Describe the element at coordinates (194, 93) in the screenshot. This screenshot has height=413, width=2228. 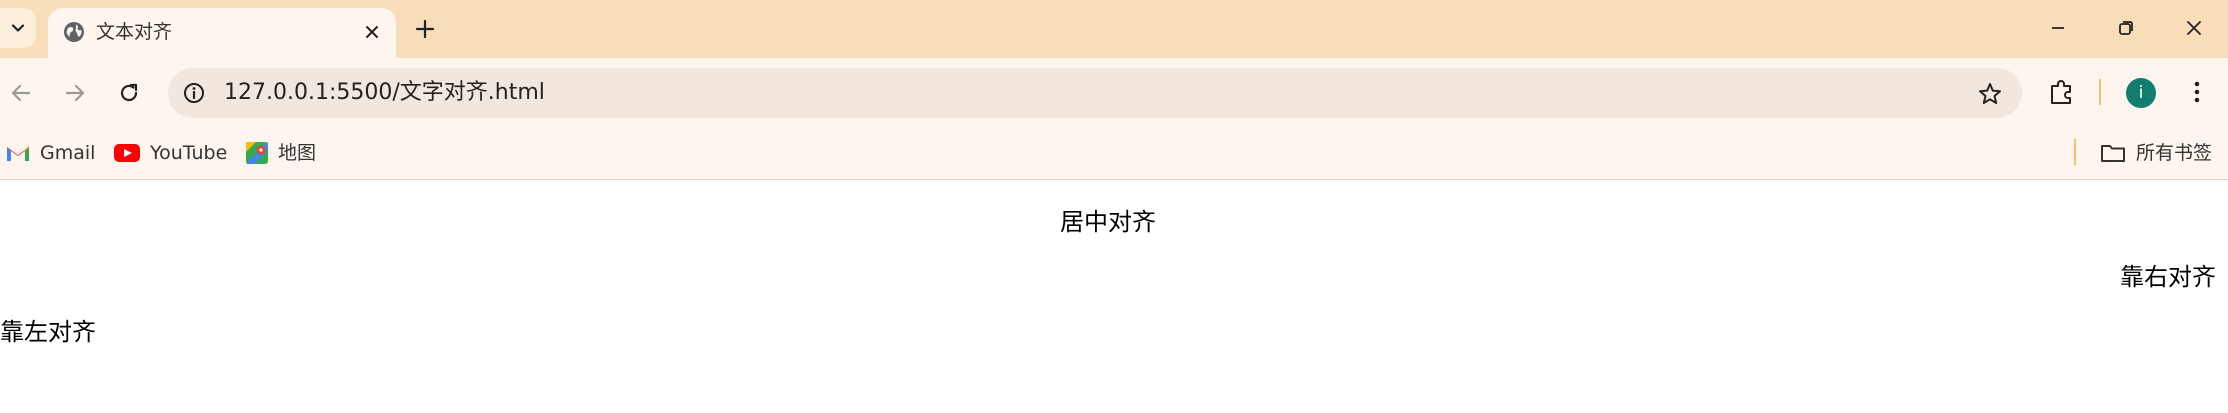
I see `info-icon` at that location.